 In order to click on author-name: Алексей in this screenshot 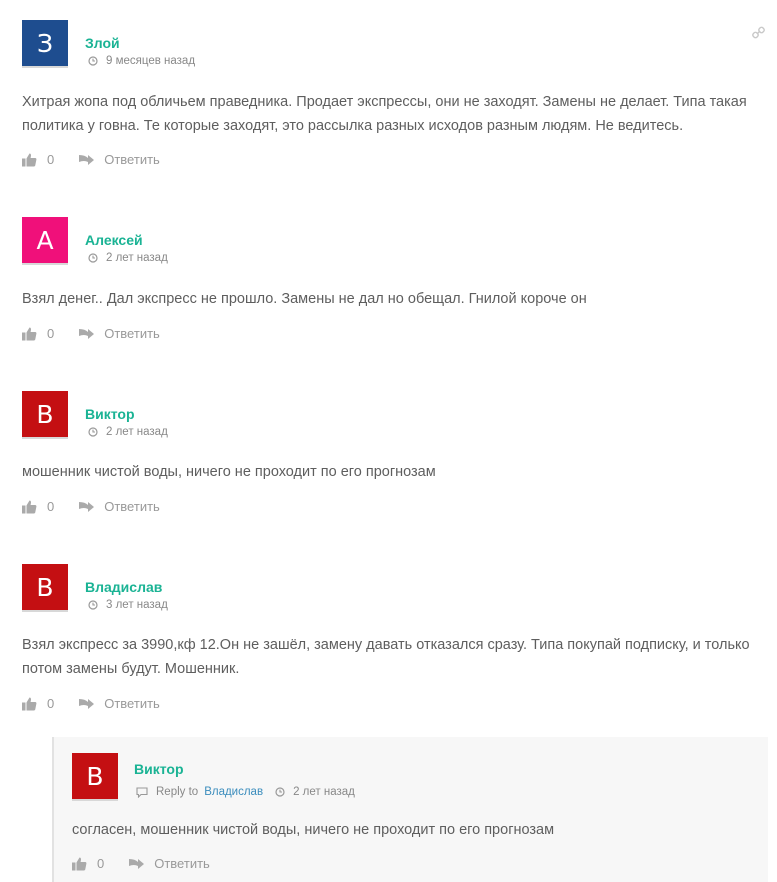, I will do `click(114, 240)`.